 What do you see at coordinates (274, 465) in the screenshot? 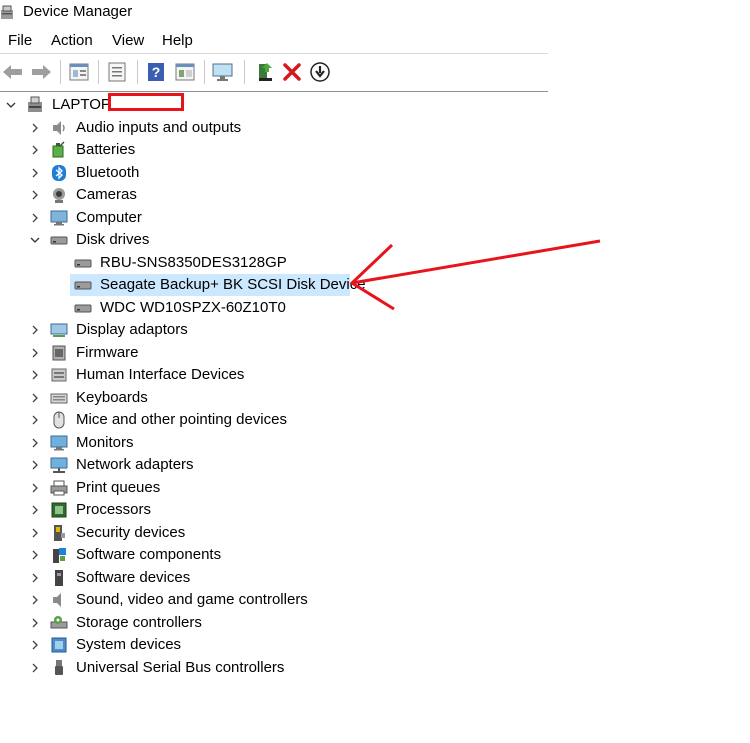
I see `tree-item-network-adapters: Network adapters` at bounding box center [274, 465].